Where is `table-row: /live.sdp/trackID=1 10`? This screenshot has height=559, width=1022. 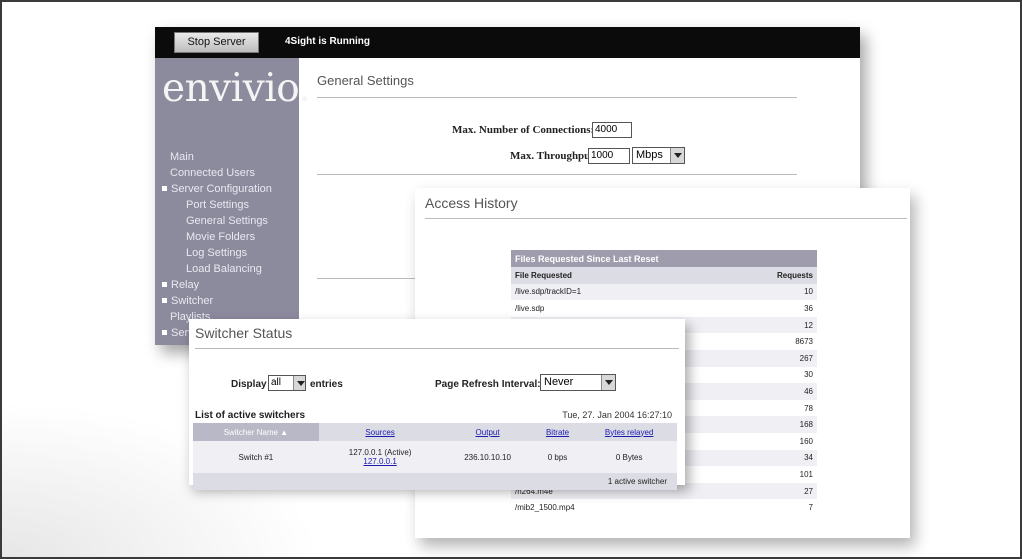 table-row: /live.sdp/trackID=1 10 is located at coordinates (664, 292).